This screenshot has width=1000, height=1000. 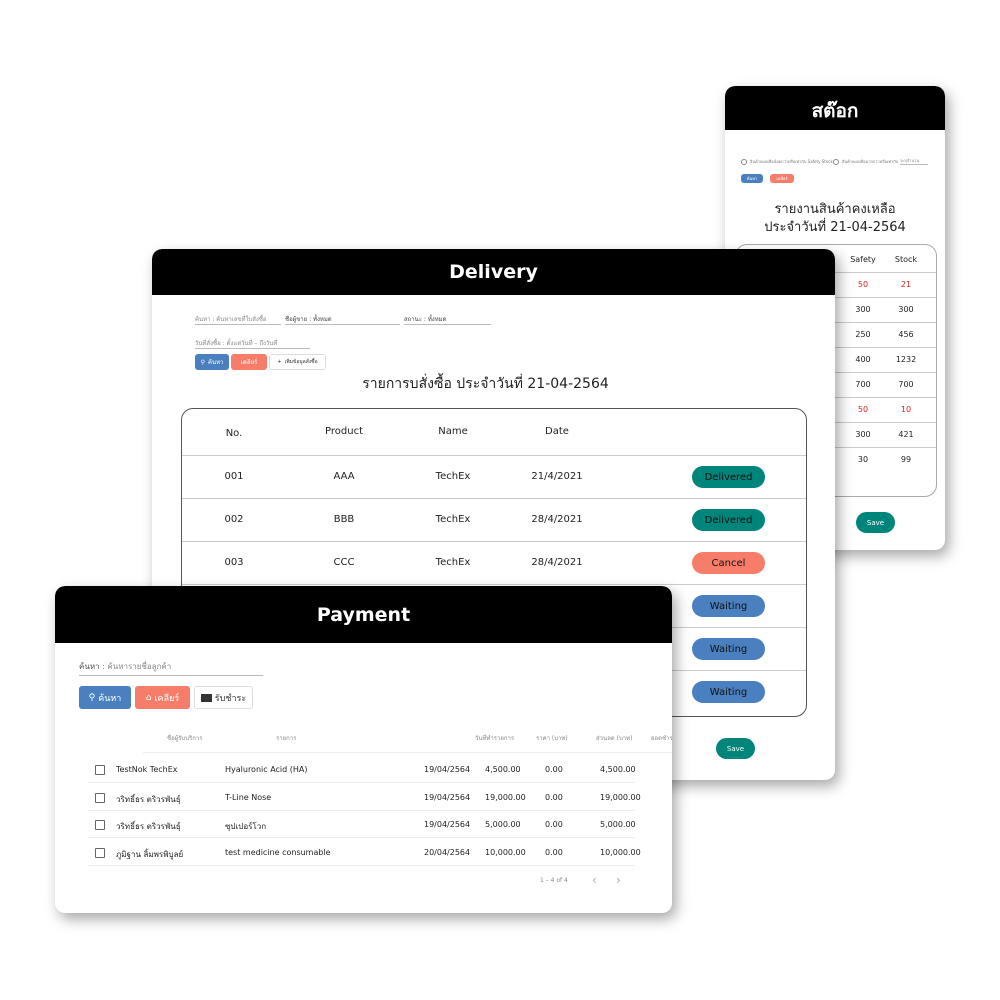 What do you see at coordinates (234, 562) in the screenshot?
I see `order-no: 003` at bounding box center [234, 562].